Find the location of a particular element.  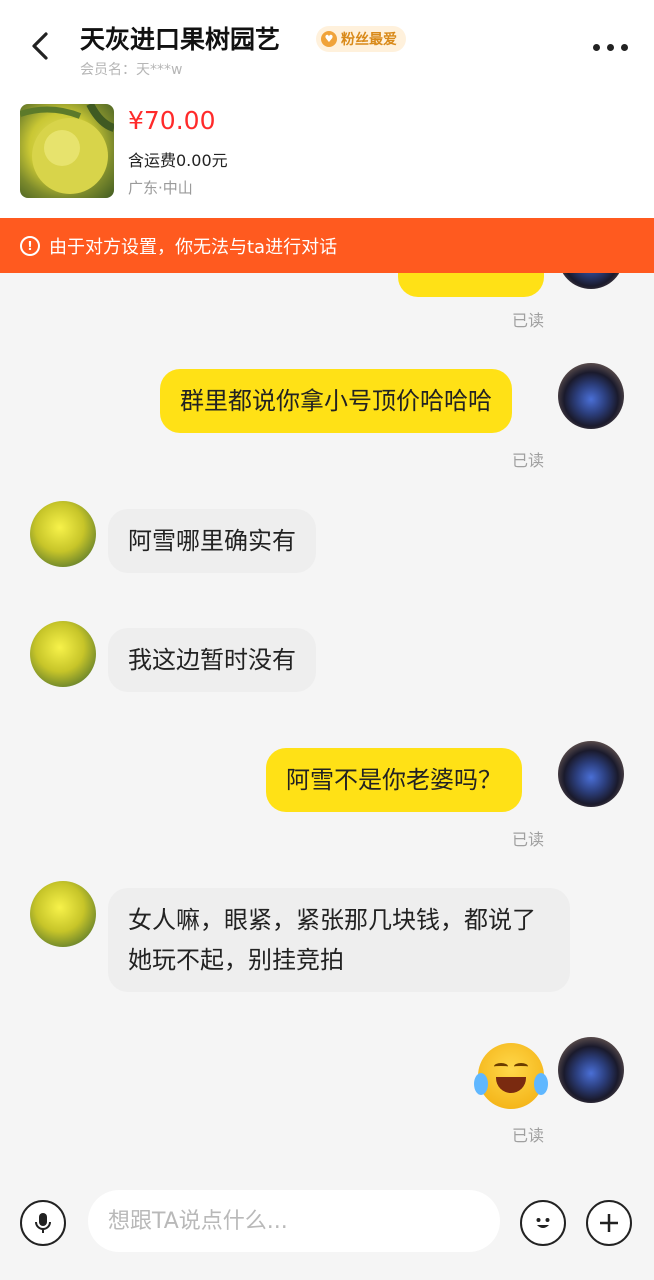

chat-restricted-banner: ! 由于对方设置，你无法与ta进行对话 is located at coordinates (327, 245).